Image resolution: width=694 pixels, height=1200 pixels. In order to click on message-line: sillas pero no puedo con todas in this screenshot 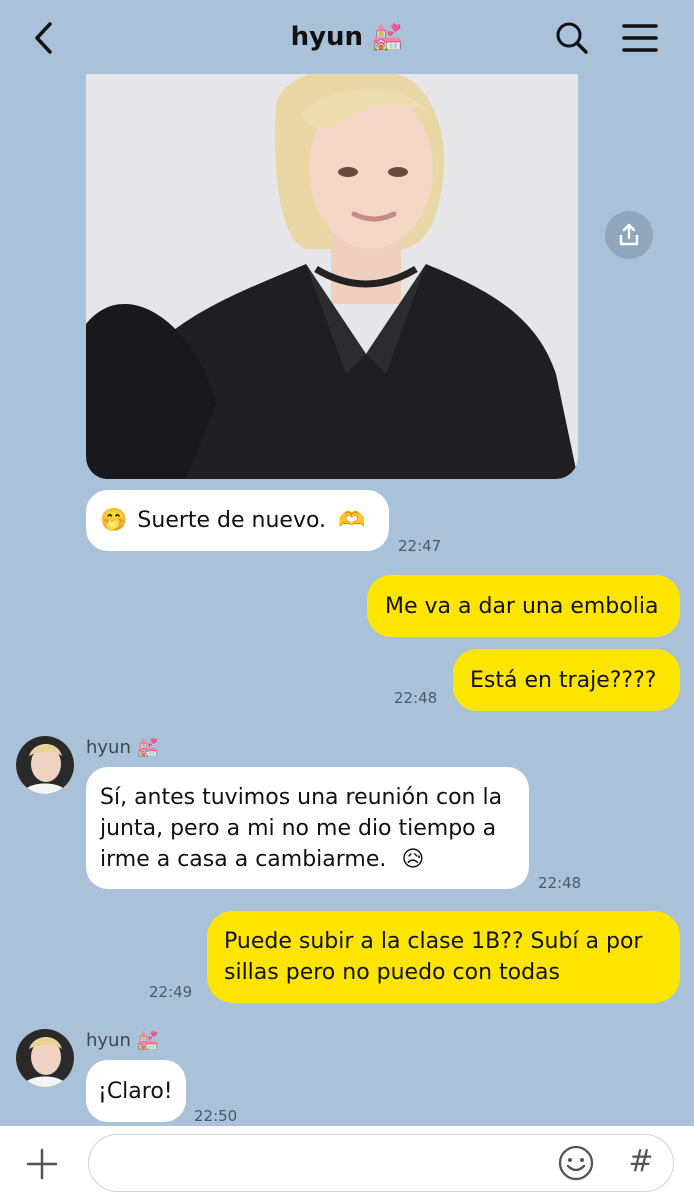, I will do `click(392, 972)`.